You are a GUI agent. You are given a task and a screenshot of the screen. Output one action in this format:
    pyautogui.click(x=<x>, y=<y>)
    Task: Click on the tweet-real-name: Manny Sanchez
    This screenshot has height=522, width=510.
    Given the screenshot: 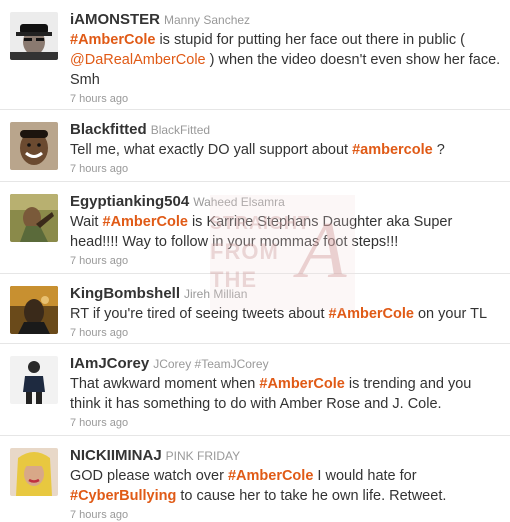 What is the action you would take?
    pyautogui.click(x=207, y=20)
    